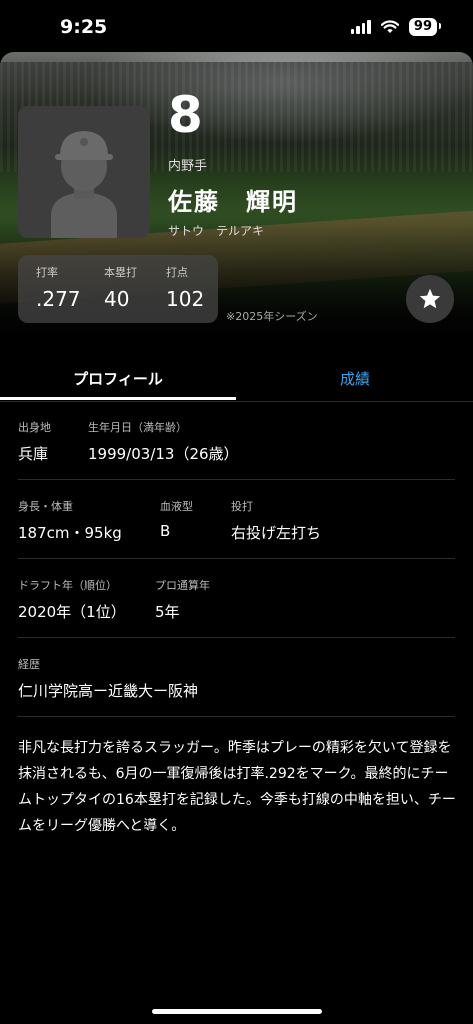  Describe the element at coordinates (355, 380) in the screenshot. I see `tab-results: 成績` at that location.